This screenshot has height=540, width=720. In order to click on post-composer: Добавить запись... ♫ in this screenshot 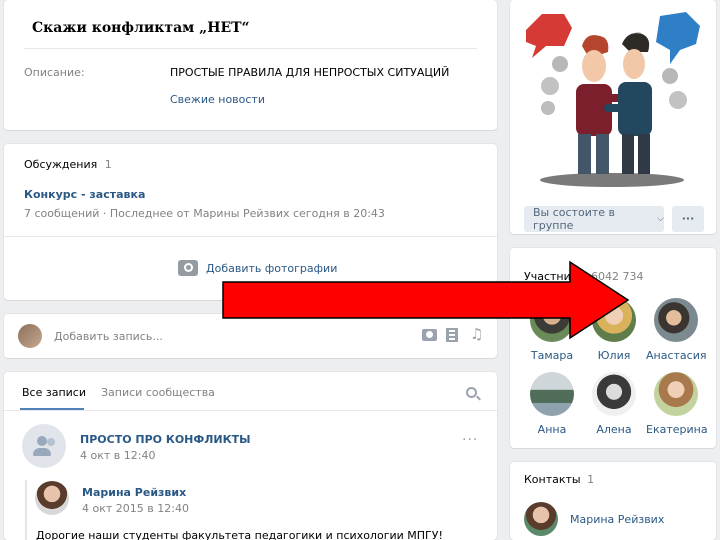, I will do `click(250, 336)`.